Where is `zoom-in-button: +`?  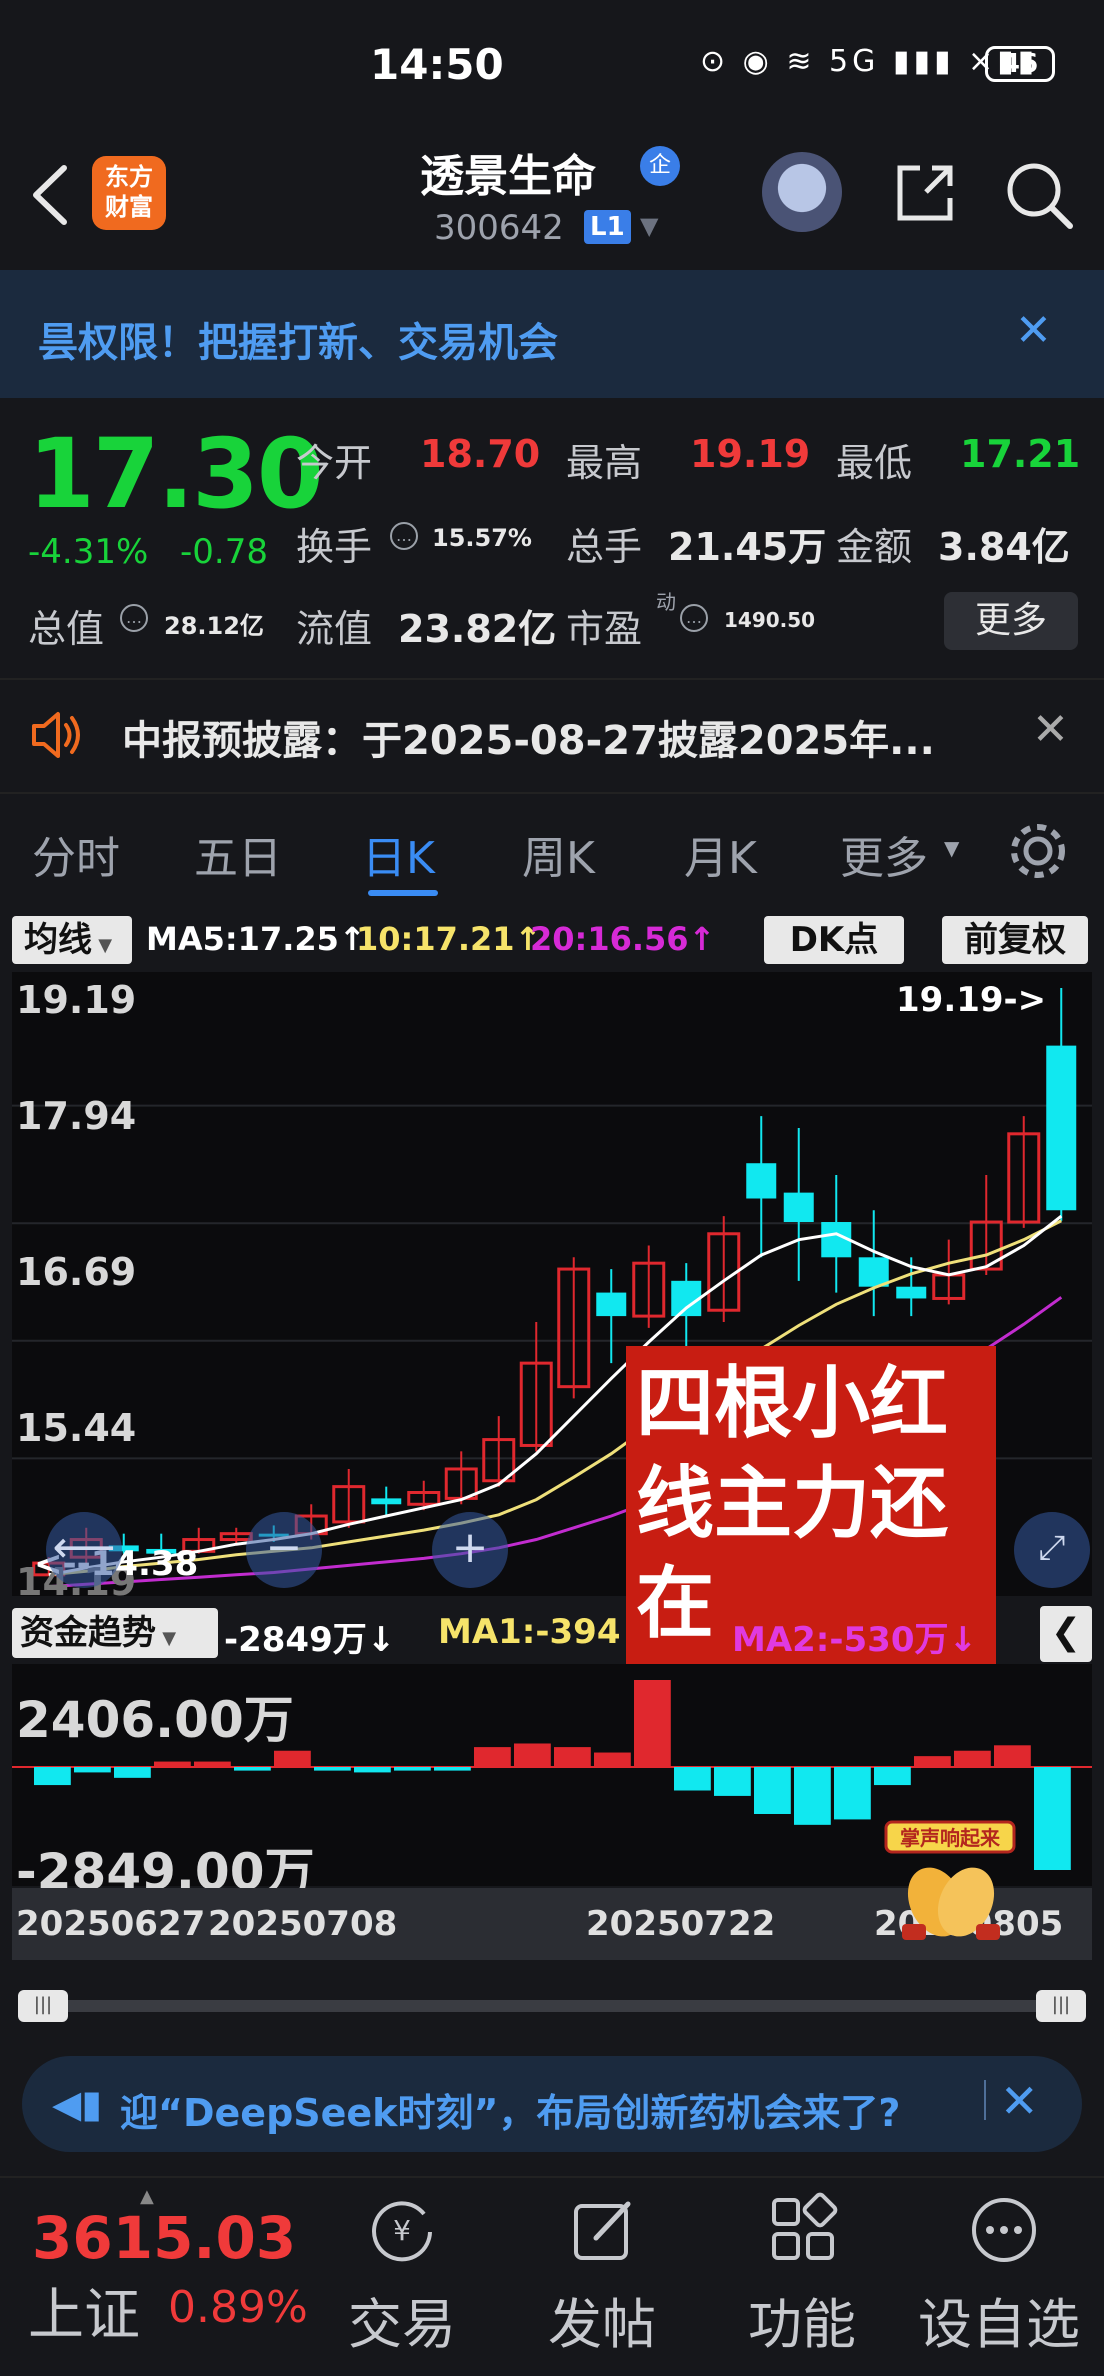 zoom-in-button: + is located at coordinates (470, 1550).